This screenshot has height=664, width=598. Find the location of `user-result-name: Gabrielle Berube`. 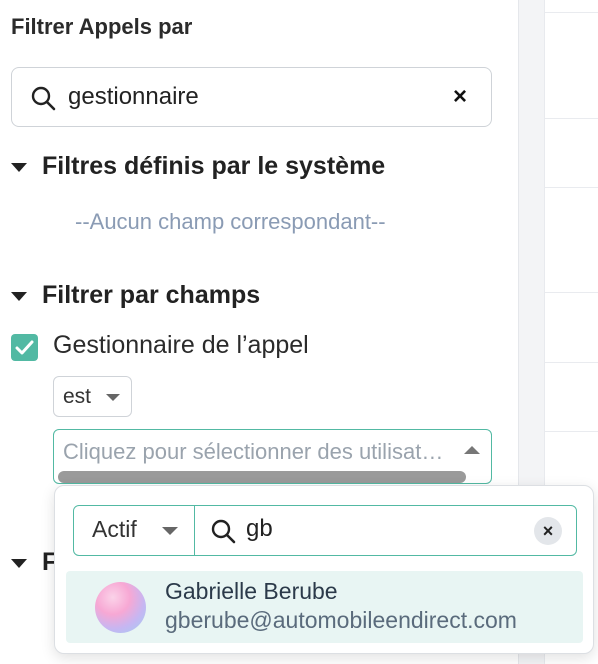

user-result-name: Gabrielle Berube is located at coordinates (251, 591).